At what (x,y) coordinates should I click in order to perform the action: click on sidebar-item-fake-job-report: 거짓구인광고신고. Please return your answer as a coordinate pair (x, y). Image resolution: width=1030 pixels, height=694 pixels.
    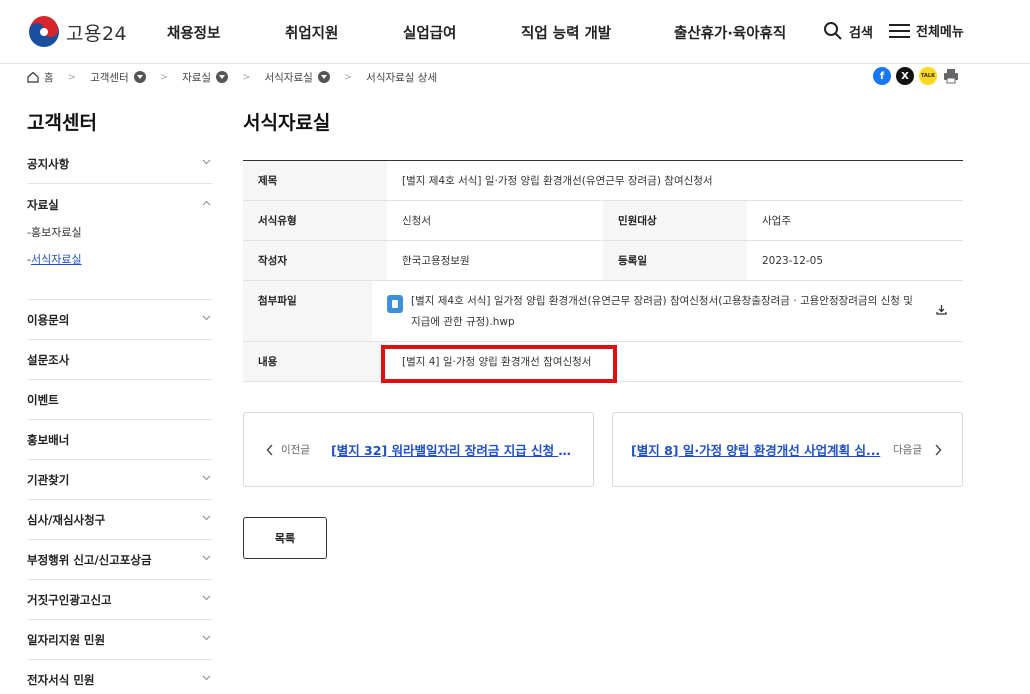
    Looking at the image, I should click on (120, 600).